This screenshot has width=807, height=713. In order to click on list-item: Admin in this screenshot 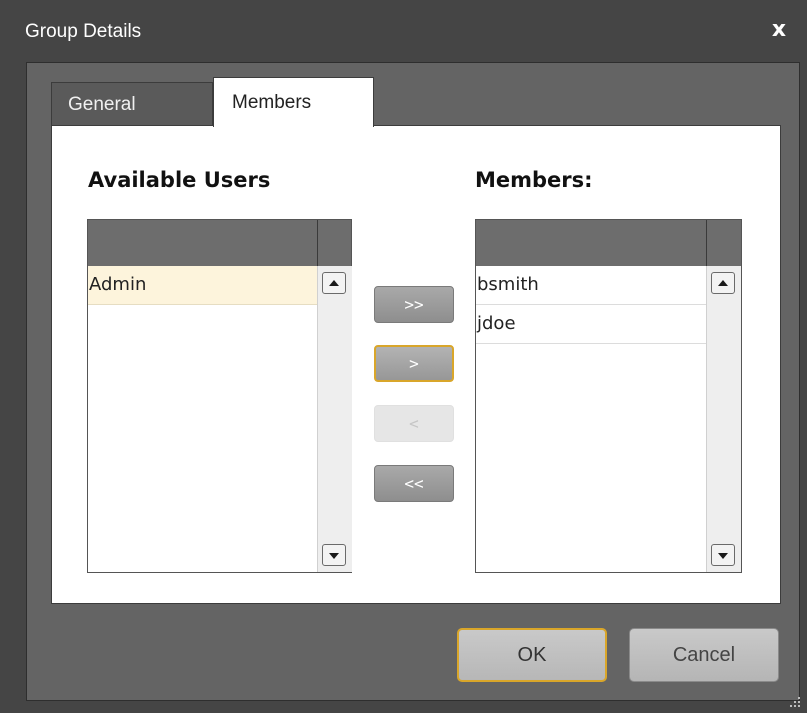, I will do `click(202, 285)`.